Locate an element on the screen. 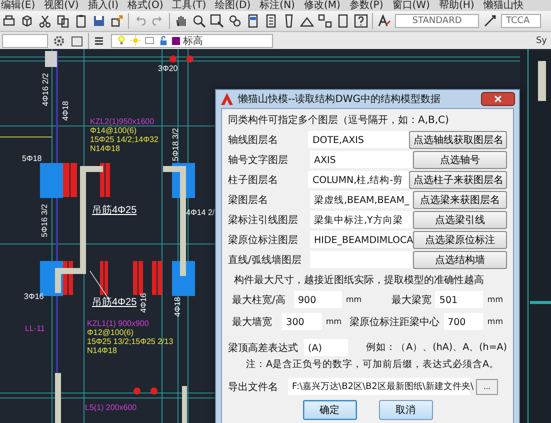 The image size is (551, 423). field-label: 轴号文字图层 is located at coordinates (258, 160).